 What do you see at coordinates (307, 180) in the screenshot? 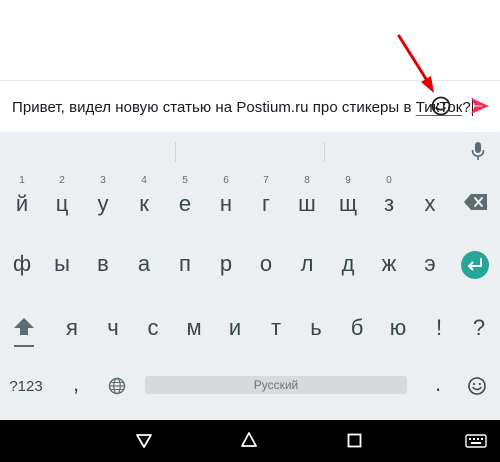
I see `key-hint: 8` at bounding box center [307, 180].